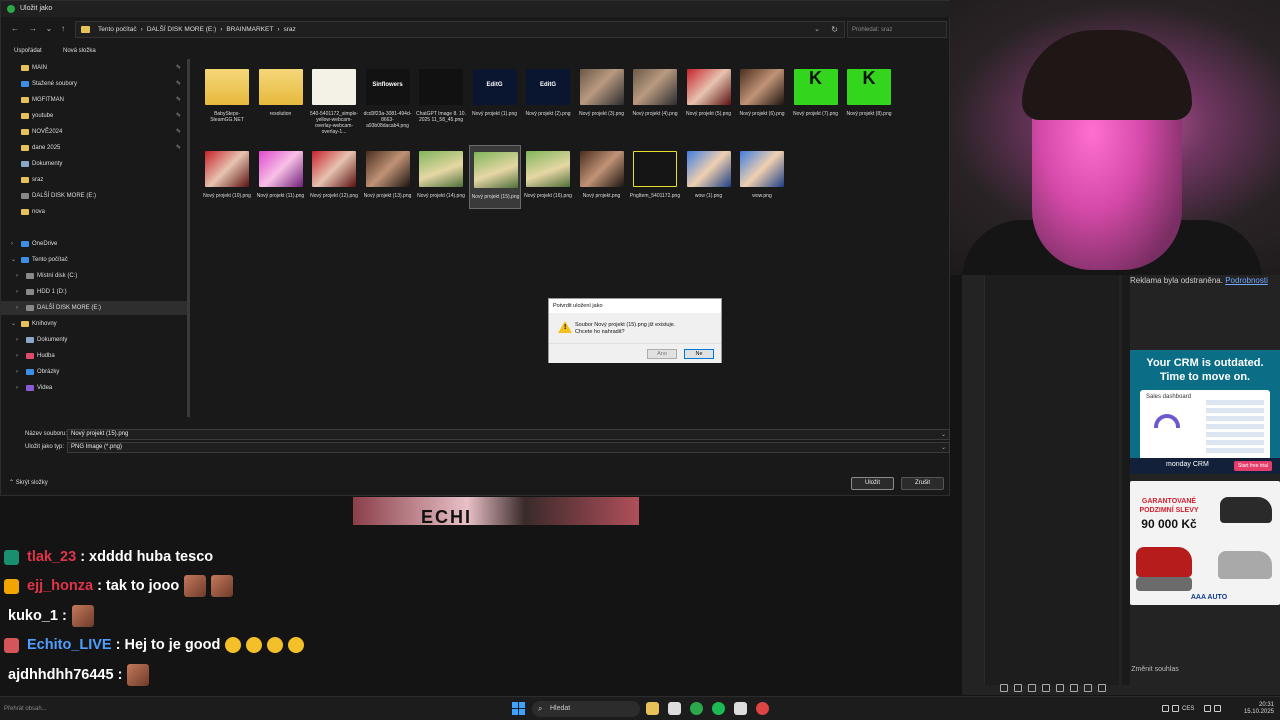 The width and height of the screenshot is (1280, 720). Describe the element at coordinates (94, 116) in the screenshot. I see `nav-item: youtube ✎` at that location.